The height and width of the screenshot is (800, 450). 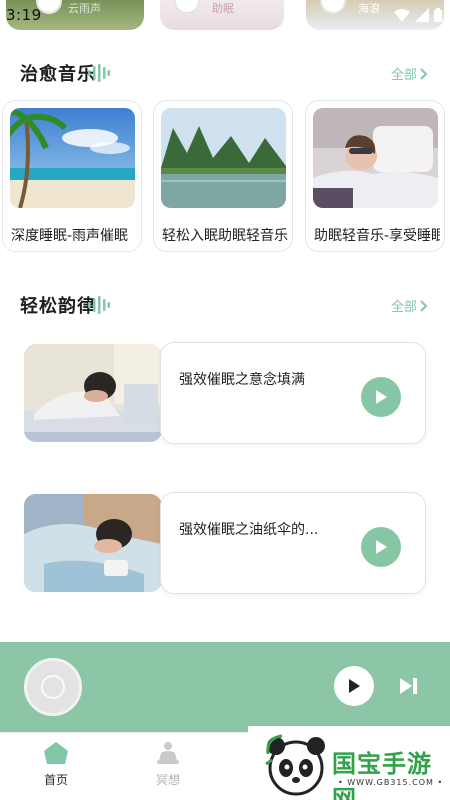 I want to click on top-cards-strip: 云雨声 助眠 海浪 3:19, so click(x=225, y=17).